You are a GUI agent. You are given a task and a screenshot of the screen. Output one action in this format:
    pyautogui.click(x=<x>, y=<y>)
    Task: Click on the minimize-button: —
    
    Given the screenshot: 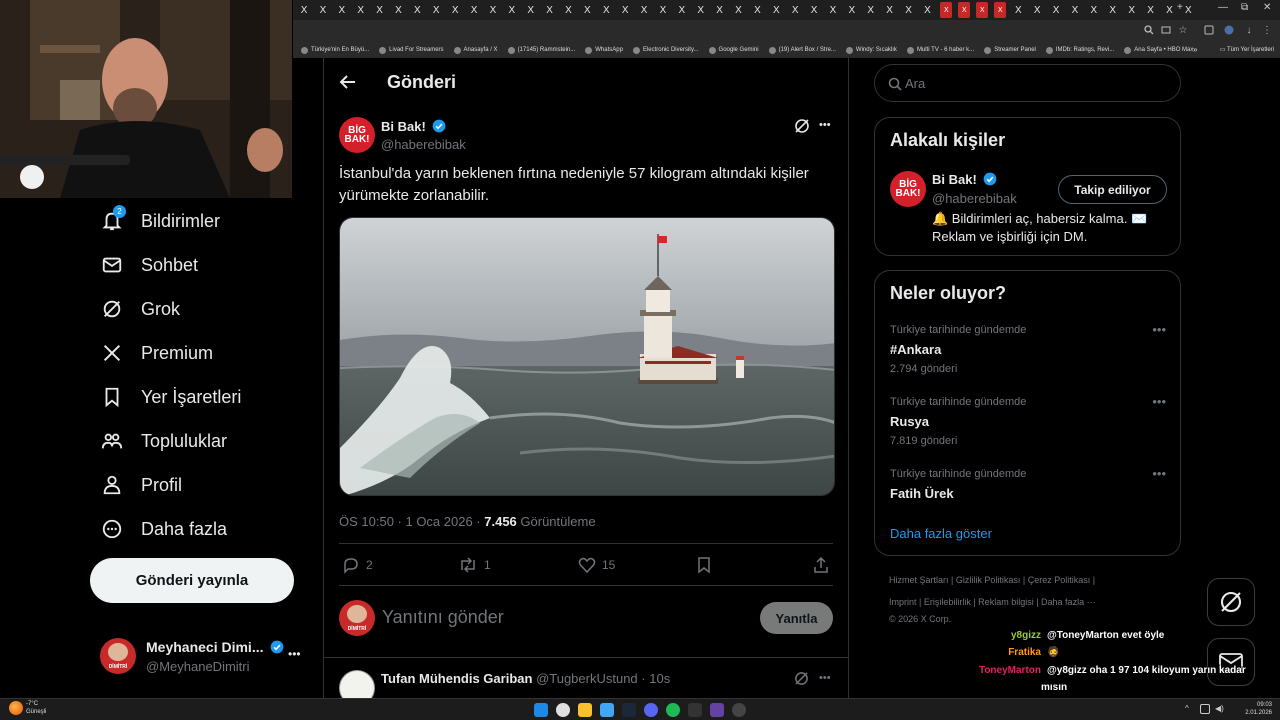 What is the action you would take?
    pyautogui.click(x=1223, y=7)
    